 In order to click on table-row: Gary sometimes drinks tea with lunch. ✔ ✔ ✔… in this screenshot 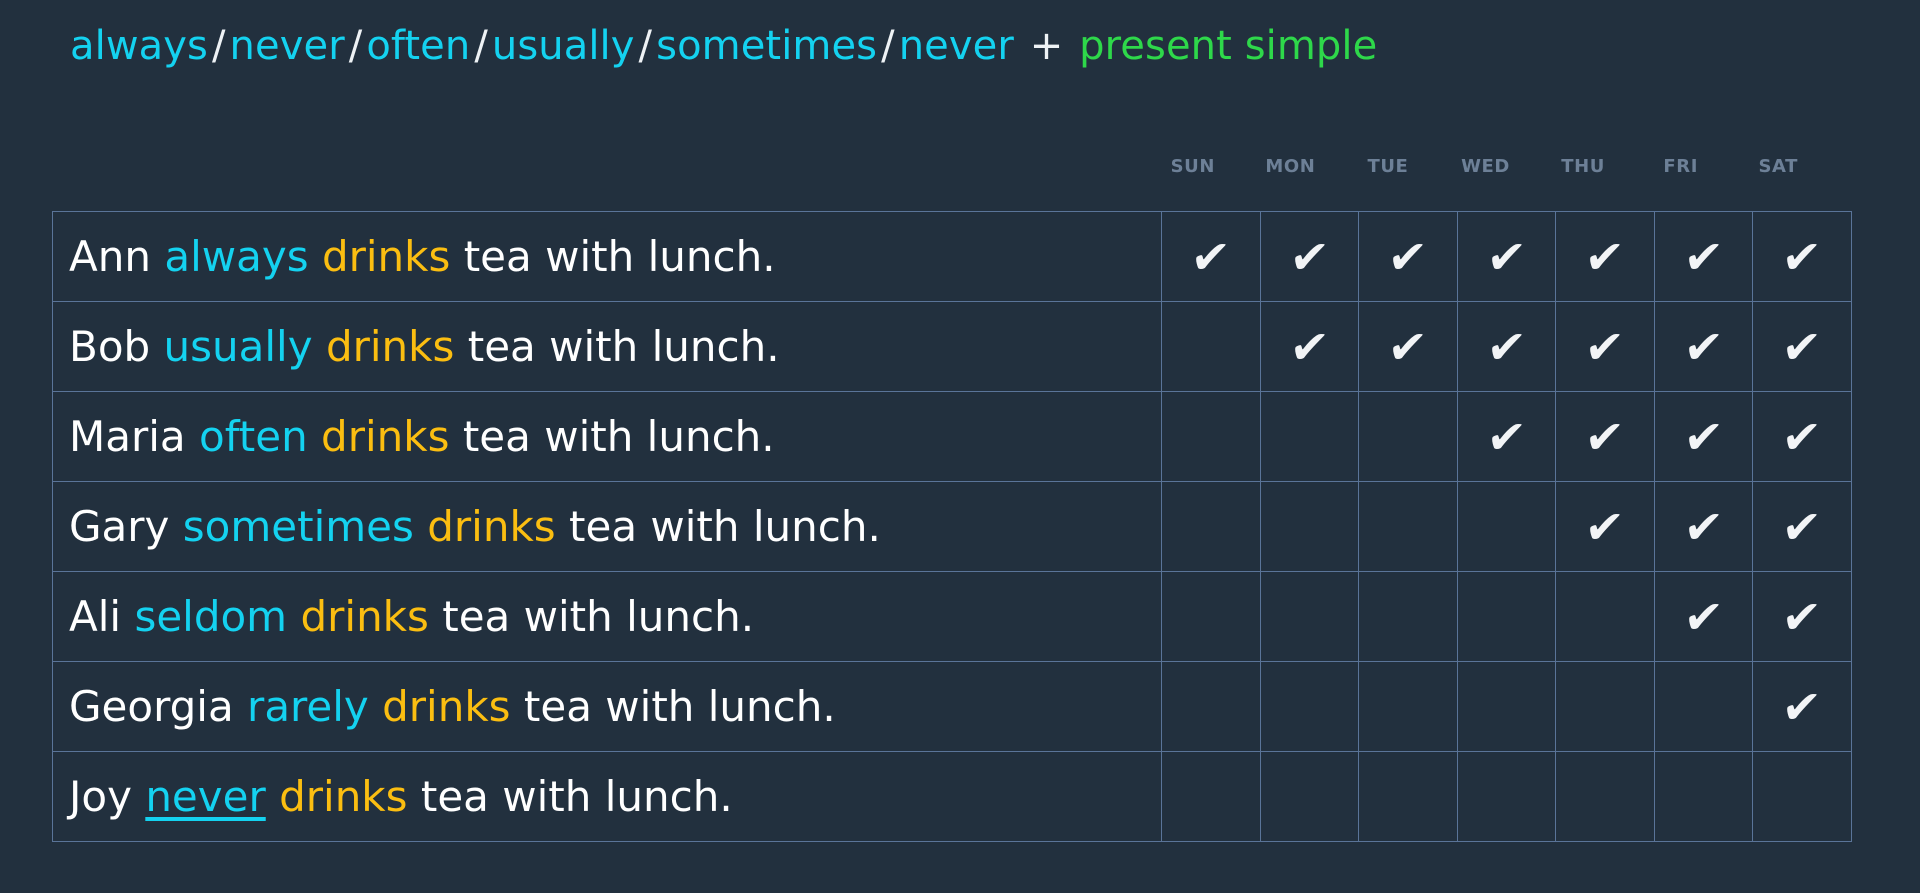, I will do `click(952, 526)`.